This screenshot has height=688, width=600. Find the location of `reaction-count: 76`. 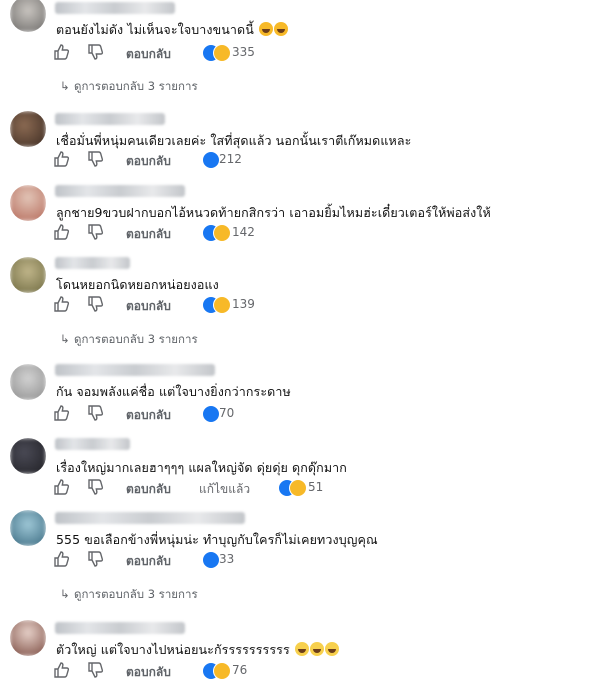

reaction-count: 76 is located at coordinates (240, 670).